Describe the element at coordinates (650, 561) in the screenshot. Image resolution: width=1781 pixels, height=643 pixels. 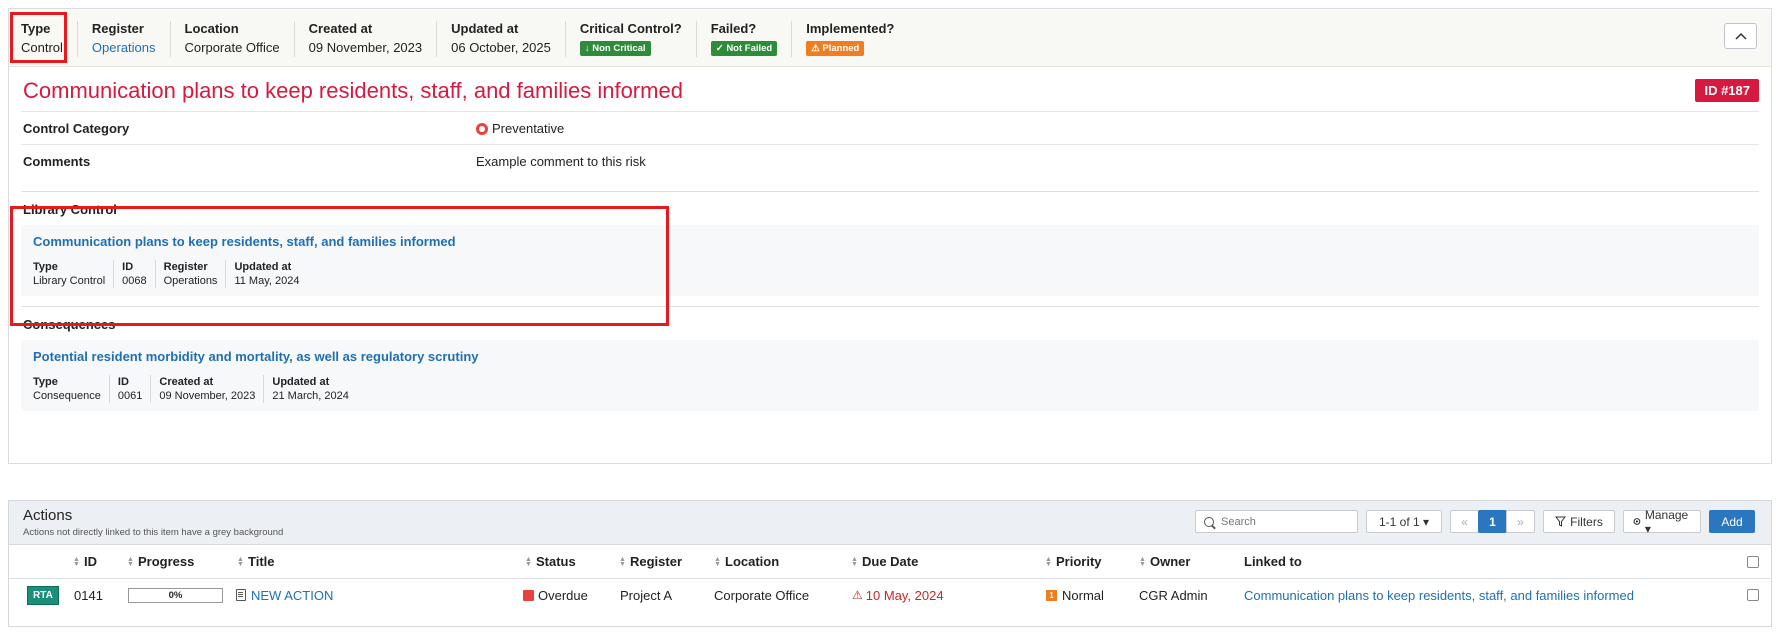
I see `col-header-register: ▲ ▼ Register` at that location.